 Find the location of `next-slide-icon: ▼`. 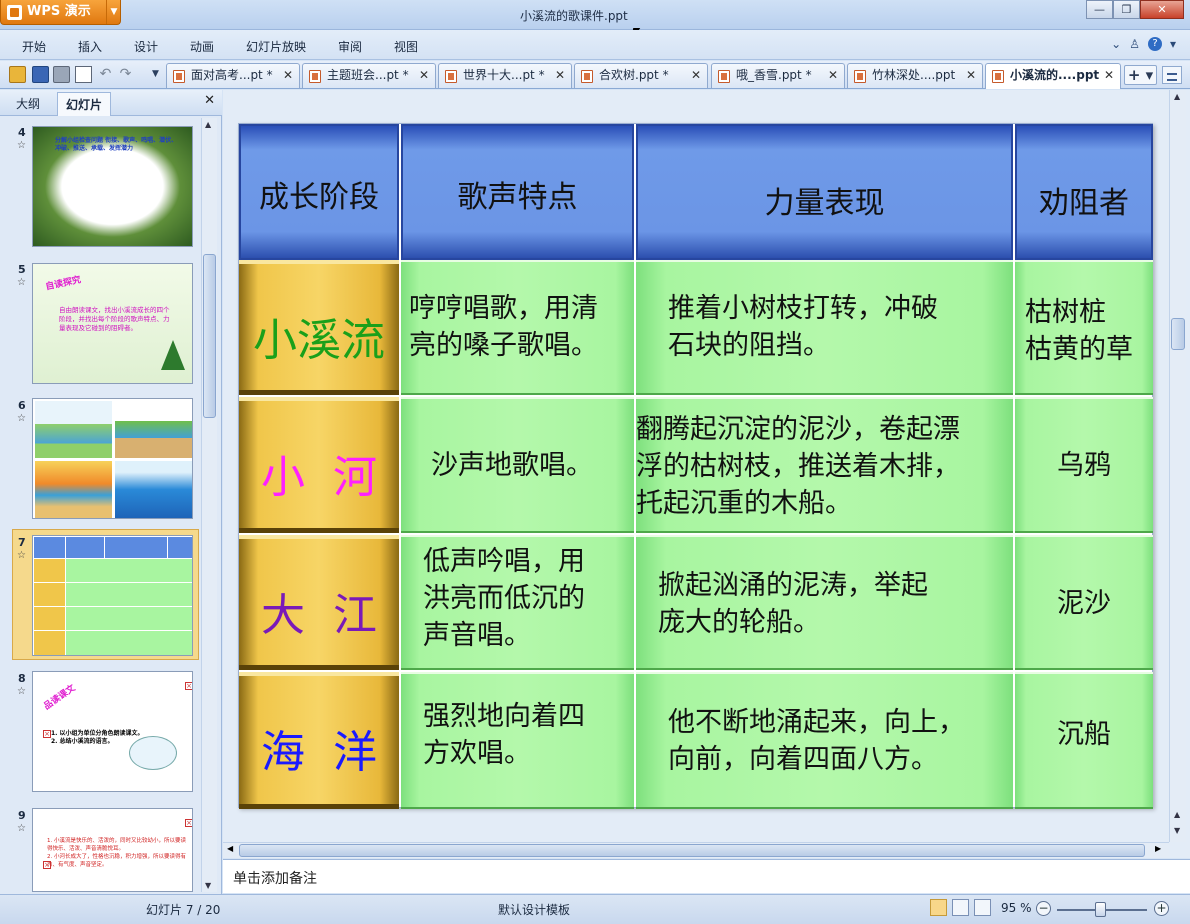

next-slide-icon: ▼ is located at coordinates (1177, 830).